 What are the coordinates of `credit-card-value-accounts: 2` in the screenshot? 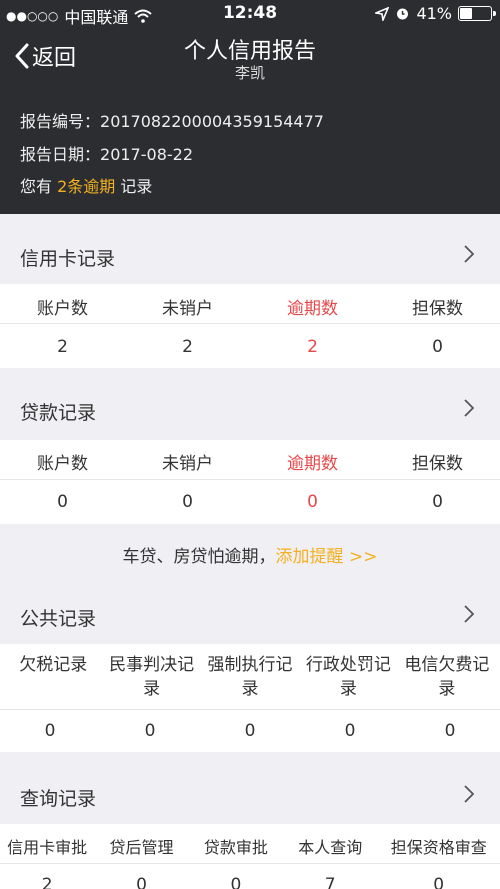 It's located at (62, 347).